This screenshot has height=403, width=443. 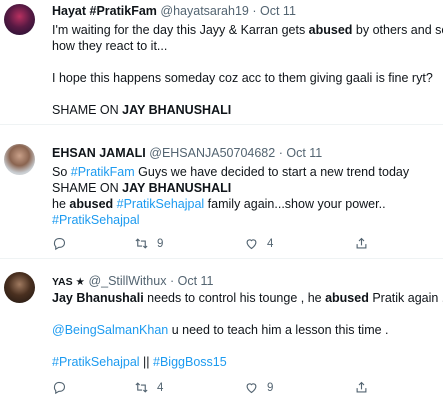 I want to click on author-name: YAS ★, so click(x=68, y=282).